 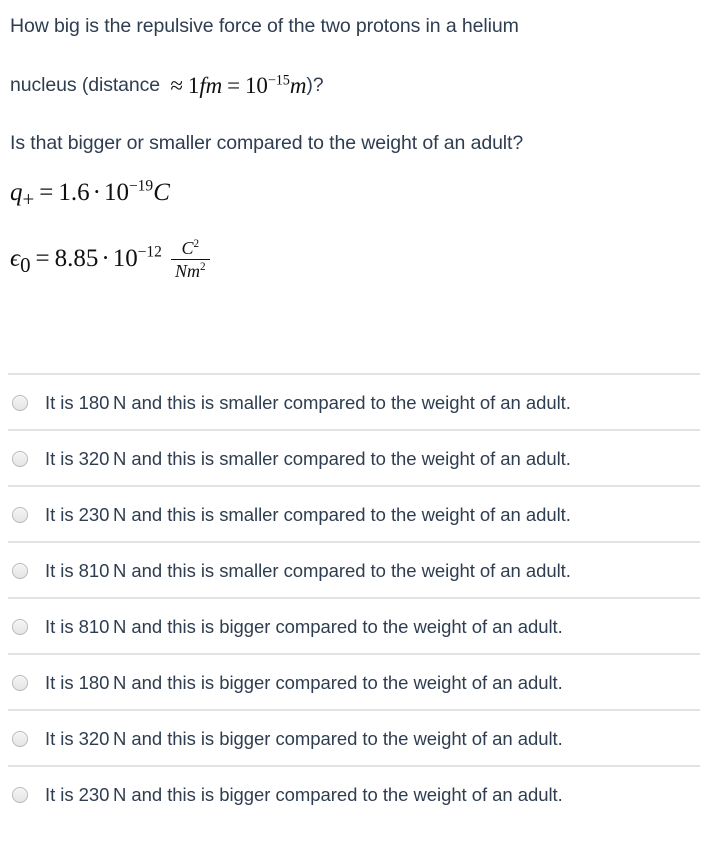 I want to click on permittivity-math: ϵ0 = 8.85 · 10−12 C2 Nm2, so click(x=110, y=259).